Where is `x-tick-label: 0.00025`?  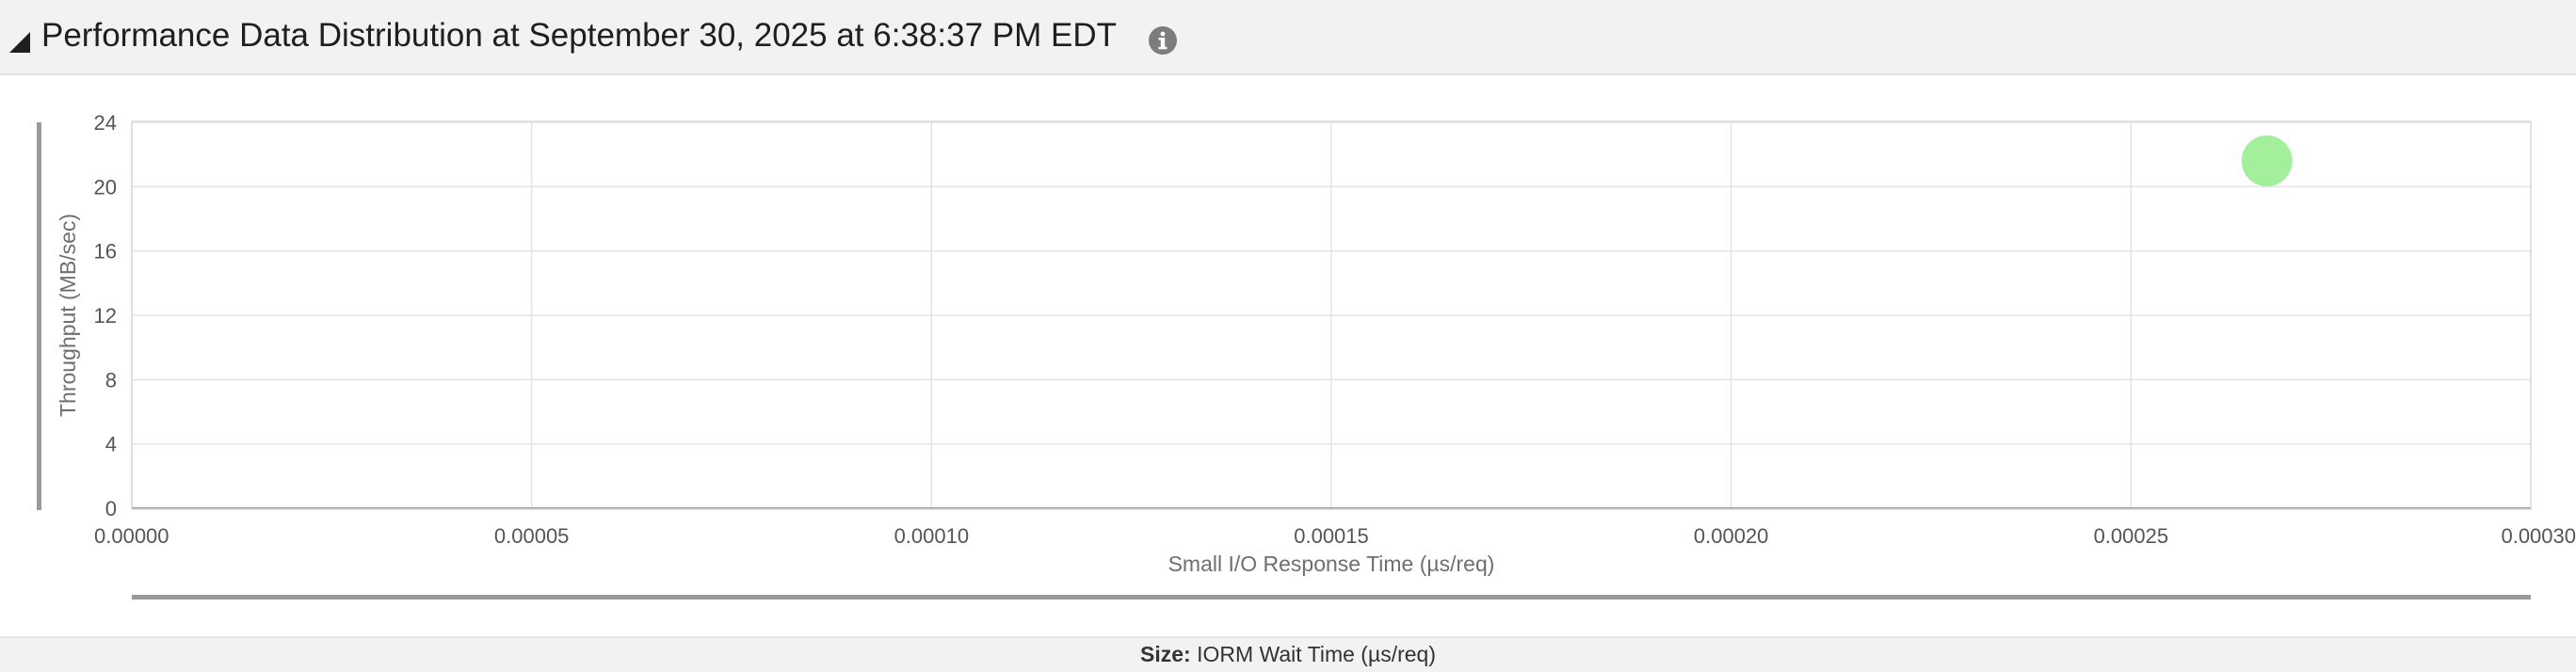
x-tick-label: 0.00025 is located at coordinates (2131, 536).